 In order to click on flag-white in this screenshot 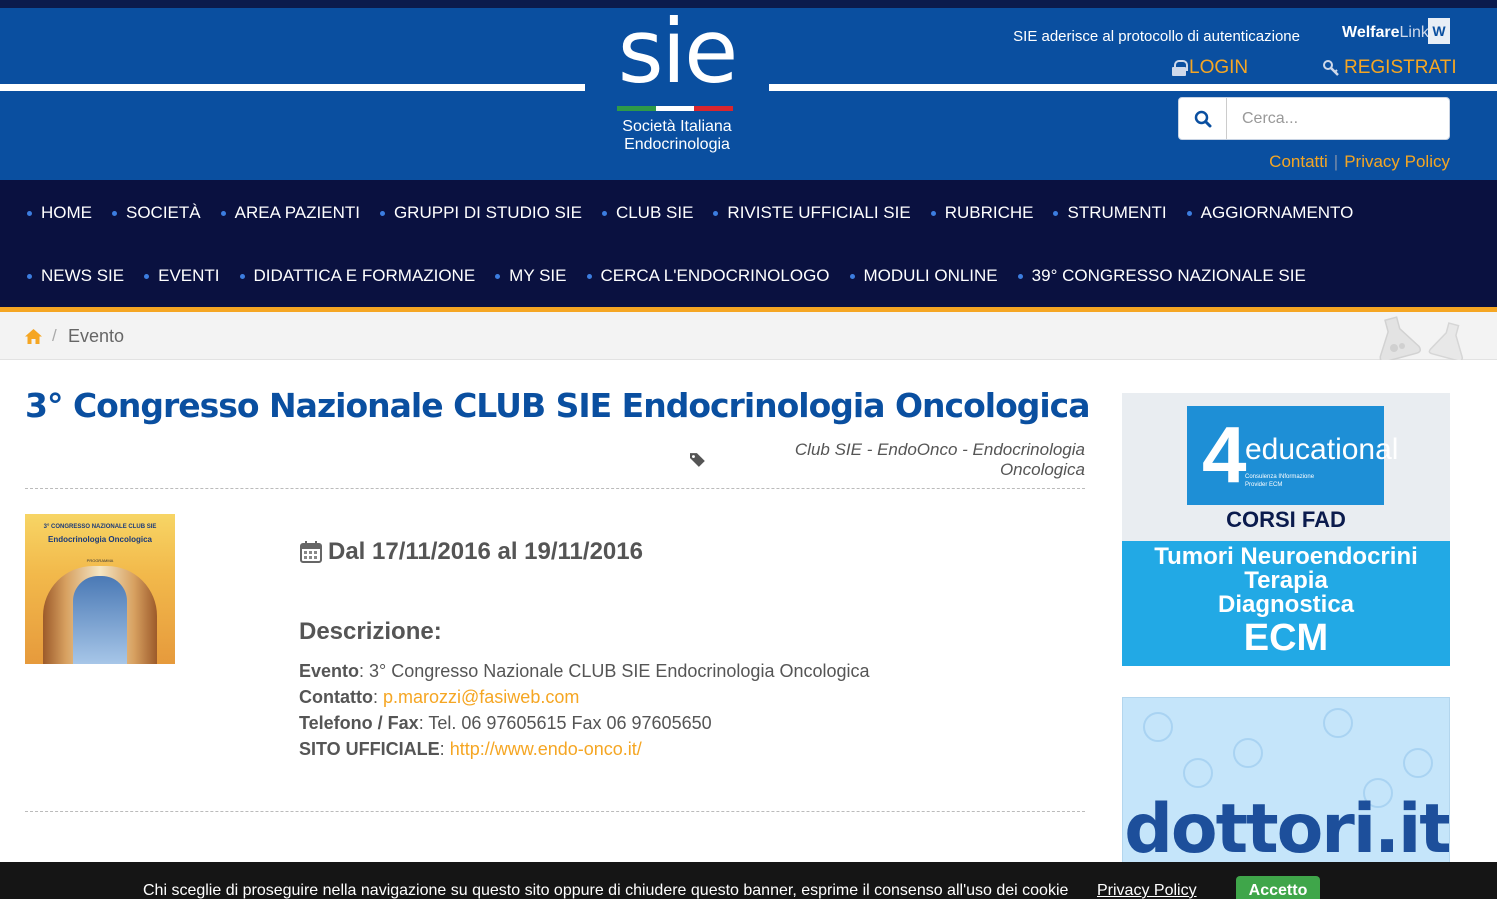, I will do `click(675, 108)`.